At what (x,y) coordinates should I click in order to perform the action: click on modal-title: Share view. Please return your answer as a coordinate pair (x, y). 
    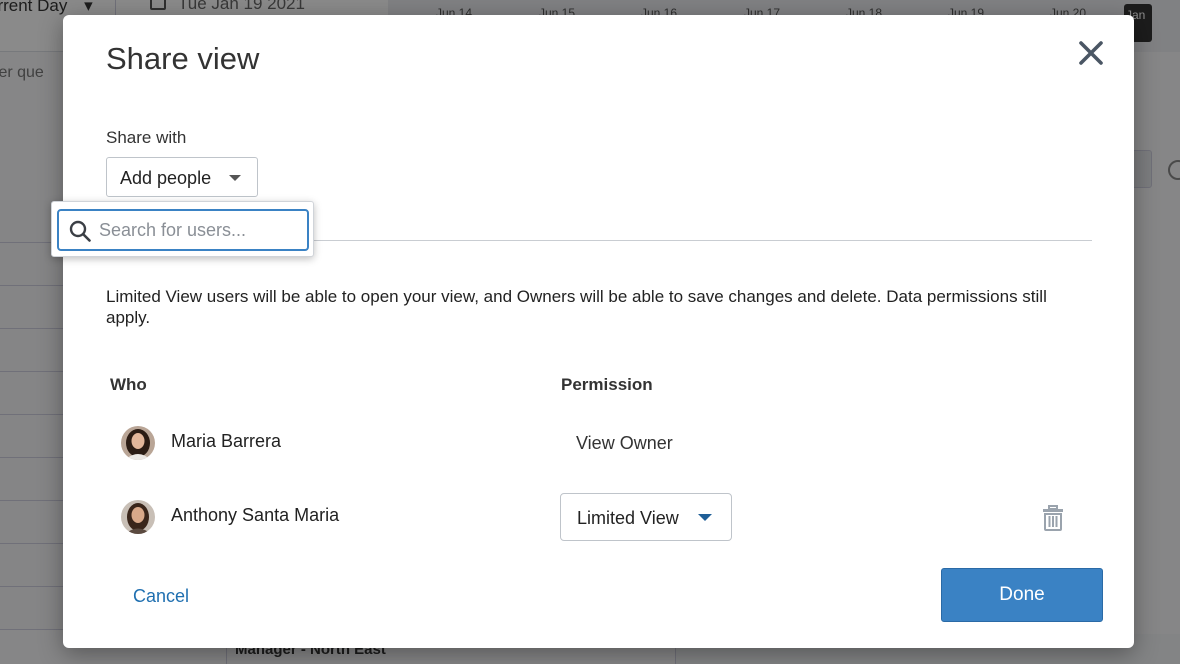
    Looking at the image, I should click on (183, 58).